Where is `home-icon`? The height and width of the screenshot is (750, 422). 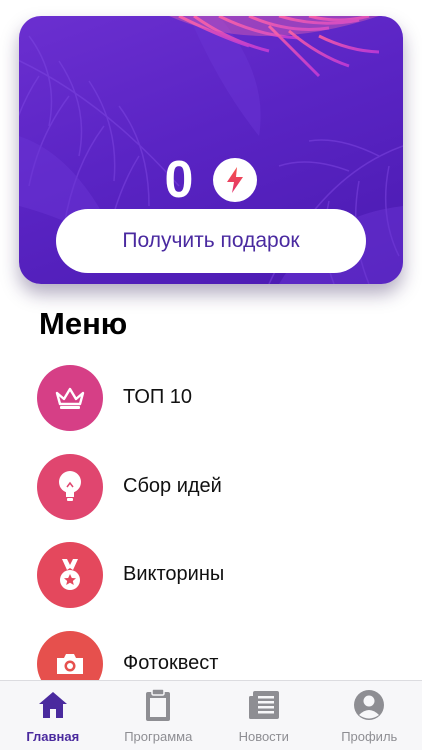
home-icon is located at coordinates (53, 705).